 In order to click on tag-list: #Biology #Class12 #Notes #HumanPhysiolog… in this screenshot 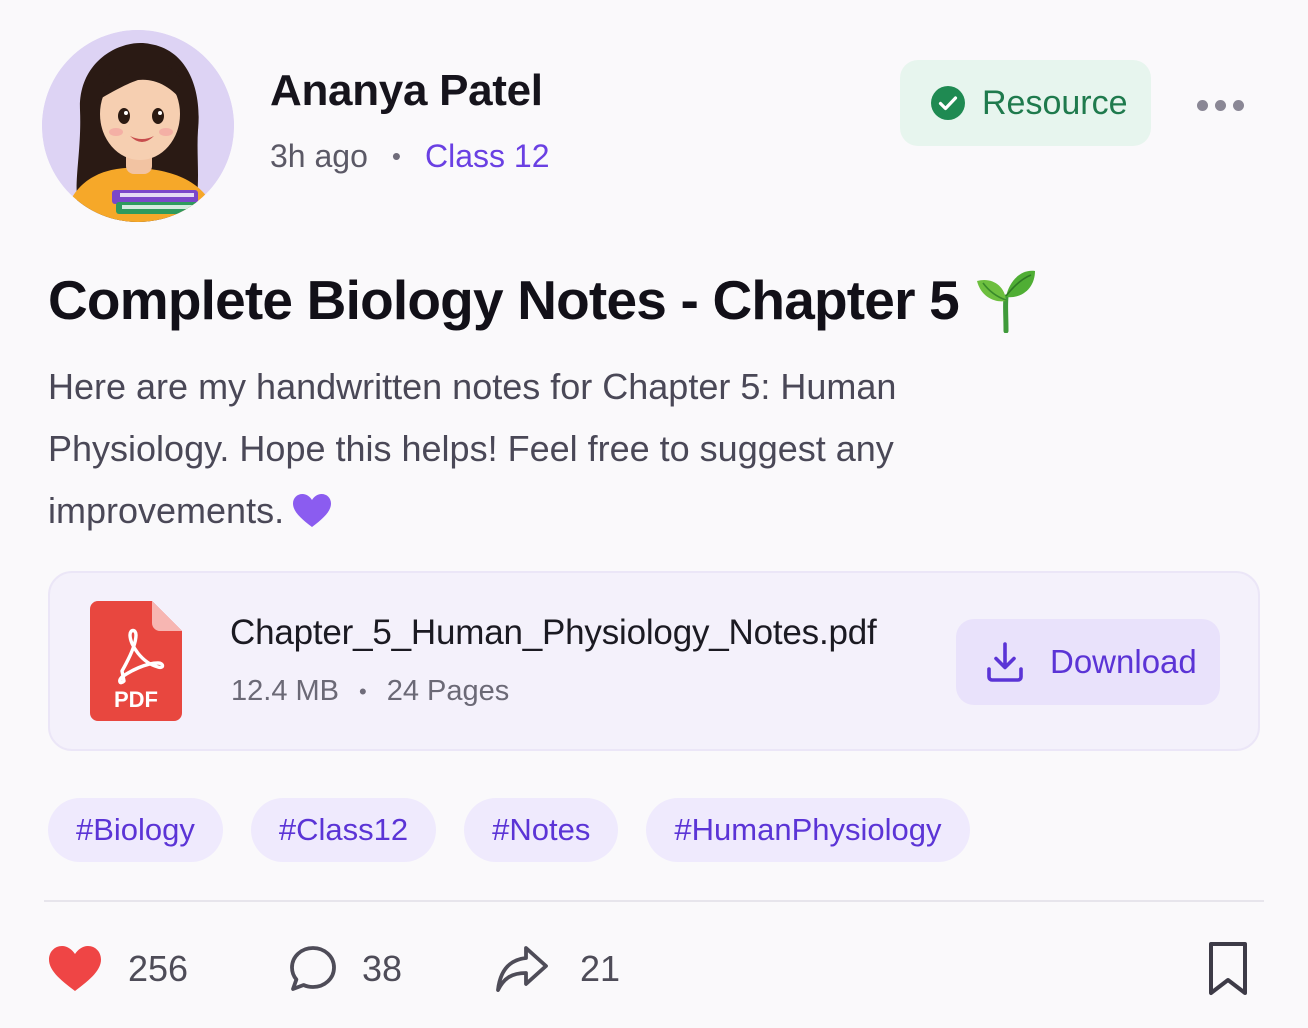, I will do `click(509, 830)`.